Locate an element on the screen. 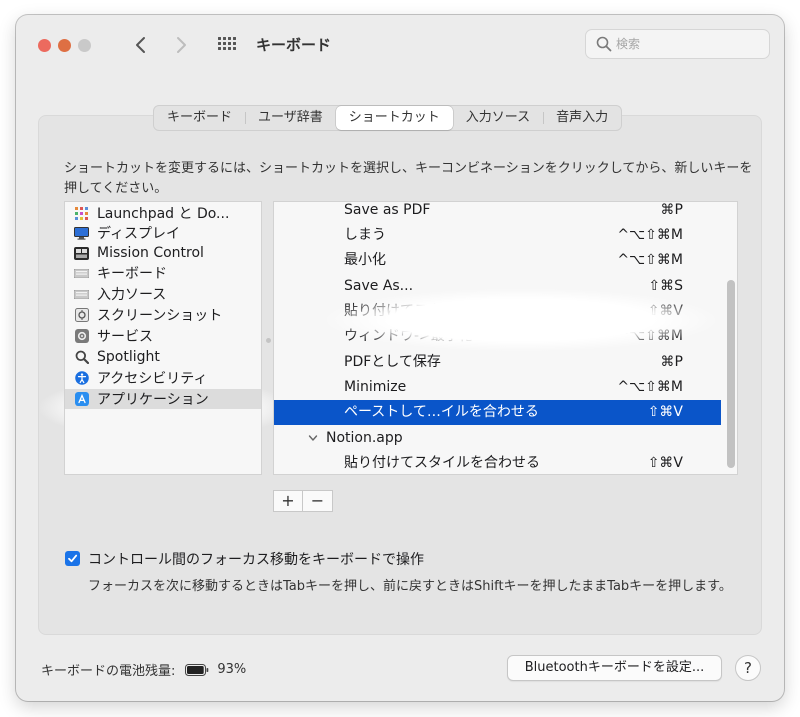 The height and width of the screenshot is (717, 800). chevron-left-icon is located at coordinates (140, 45).